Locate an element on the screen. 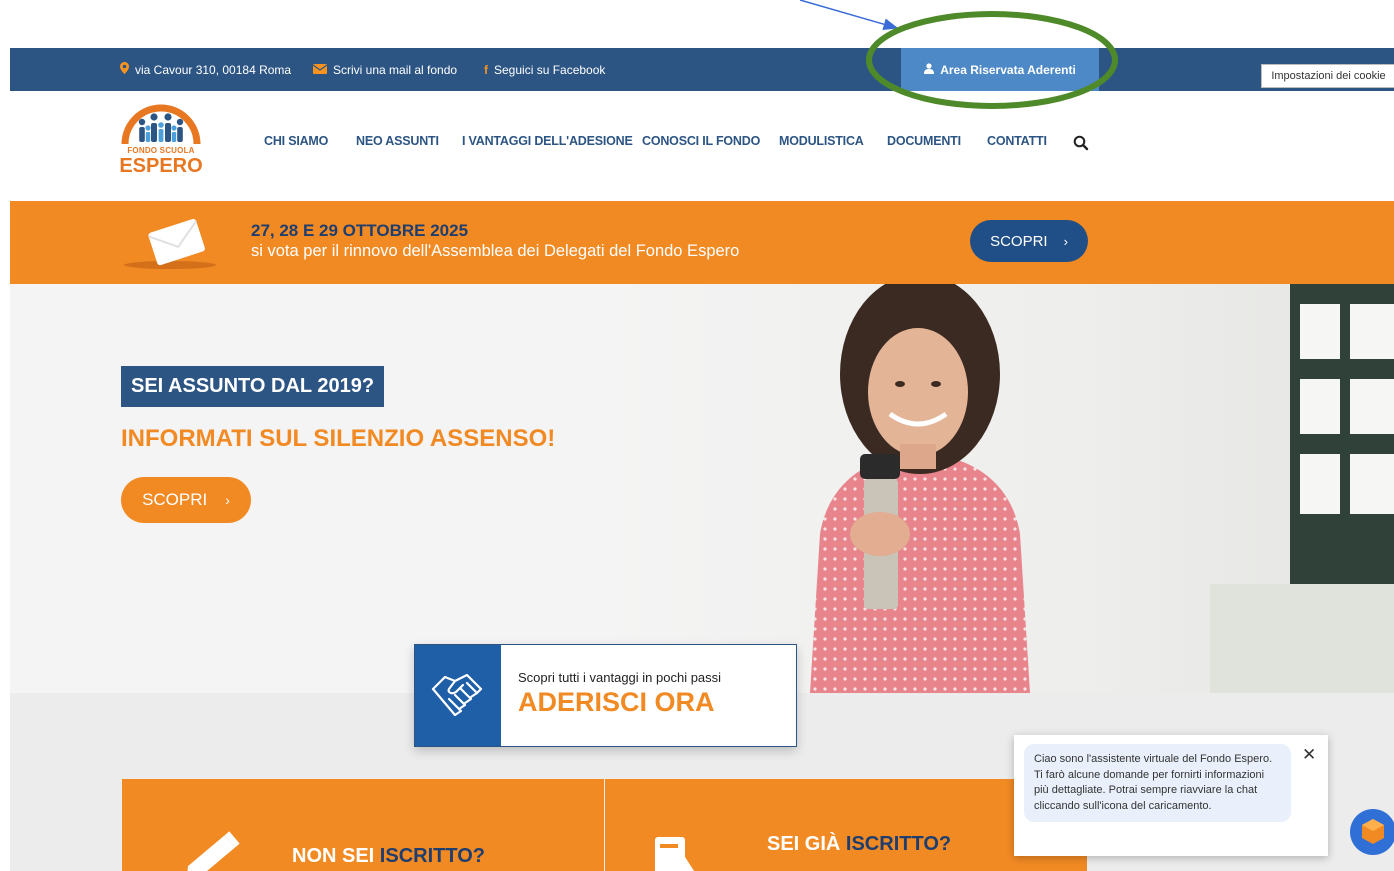  nav-neo-assunti: NEO ASSUNTI is located at coordinates (397, 141).